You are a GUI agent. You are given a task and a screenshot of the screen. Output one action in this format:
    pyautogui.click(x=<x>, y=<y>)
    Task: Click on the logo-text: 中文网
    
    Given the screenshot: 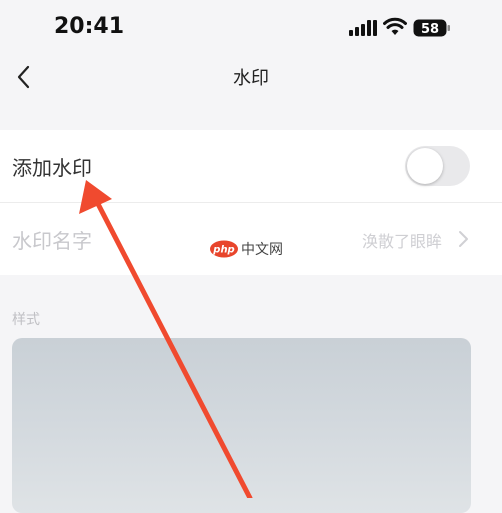 What is the action you would take?
    pyautogui.click(x=262, y=250)
    